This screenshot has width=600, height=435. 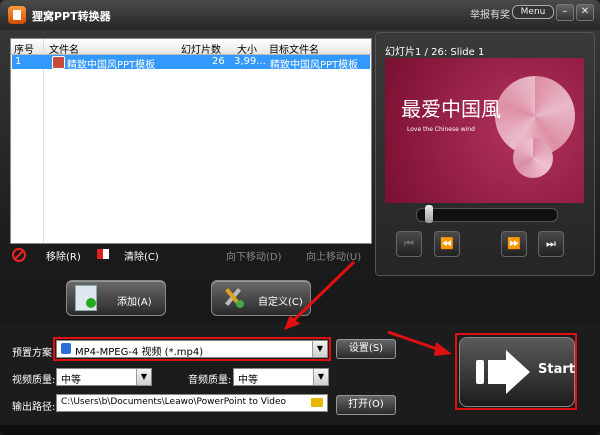 What do you see at coordinates (103, 254) in the screenshot?
I see `clear-icon` at bounding box center [103, 254].